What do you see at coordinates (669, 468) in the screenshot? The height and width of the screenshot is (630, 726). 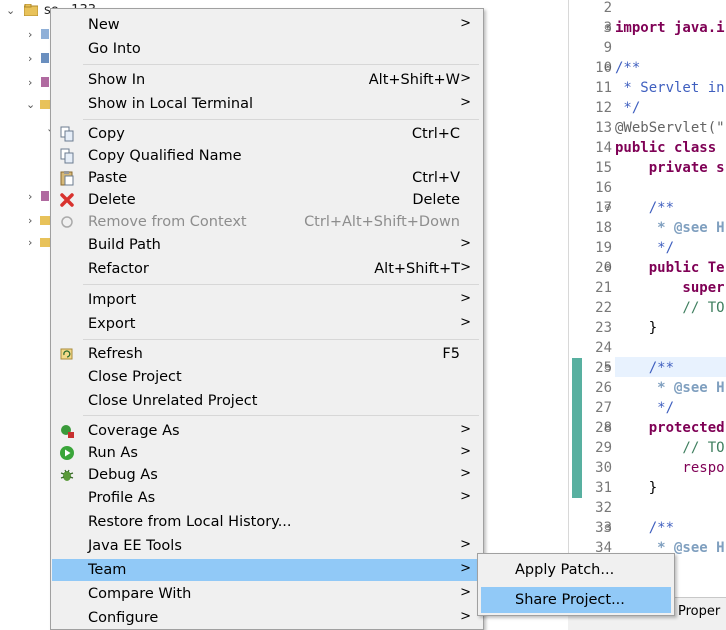 I see `code-line: respo` at bounding box center [669, 468].